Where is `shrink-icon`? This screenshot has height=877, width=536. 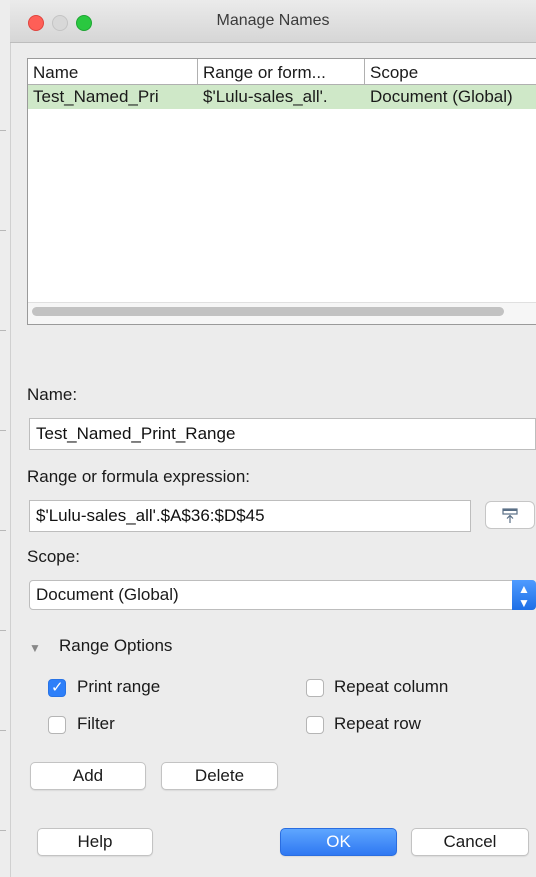
shrink-icon is located at coordinates (510, 515).